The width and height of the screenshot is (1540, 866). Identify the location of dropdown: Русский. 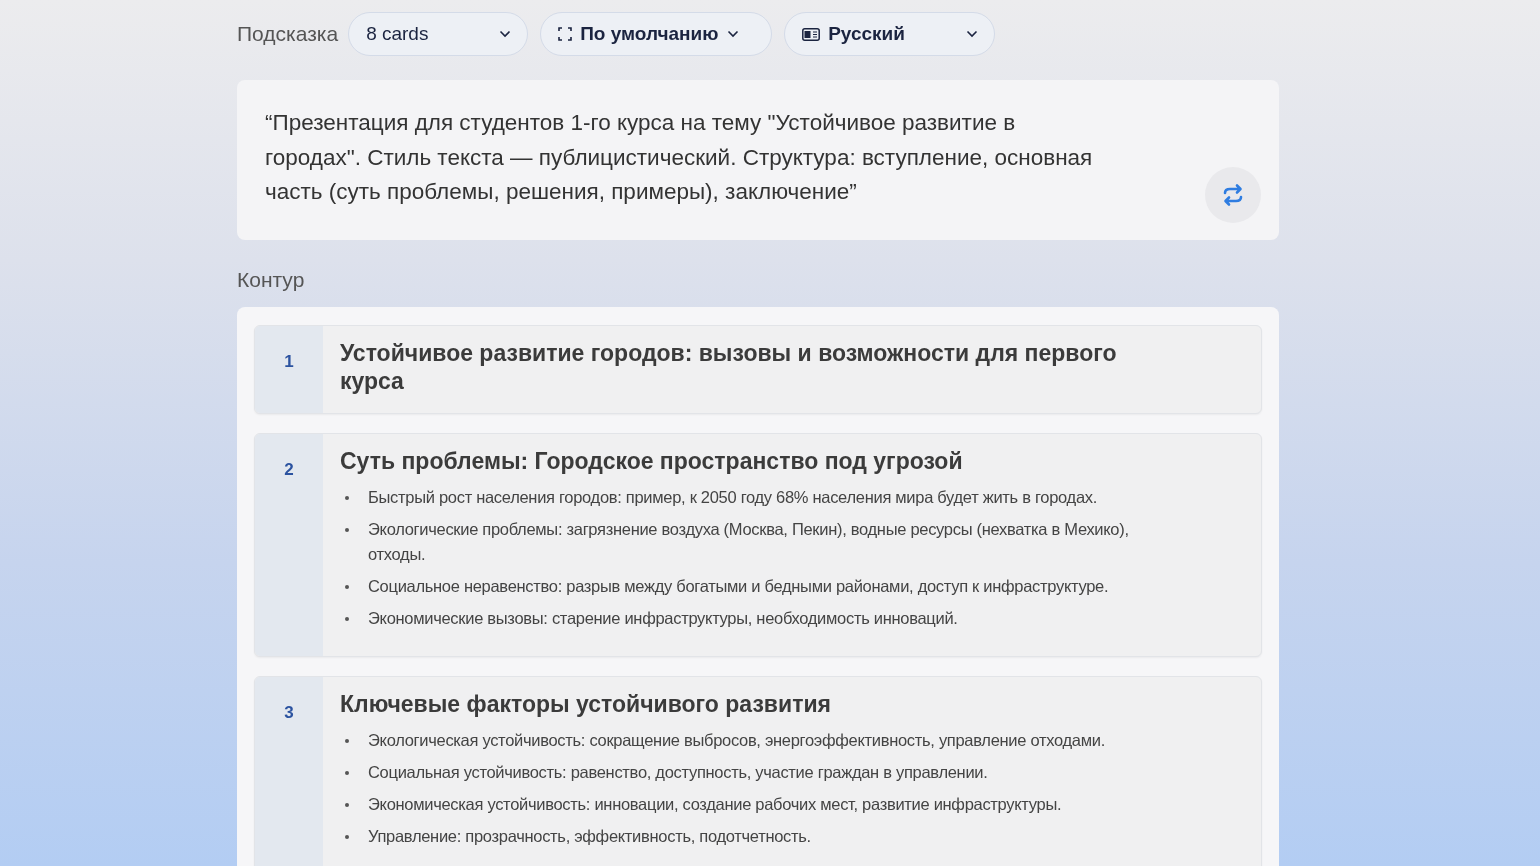
(890, 34).